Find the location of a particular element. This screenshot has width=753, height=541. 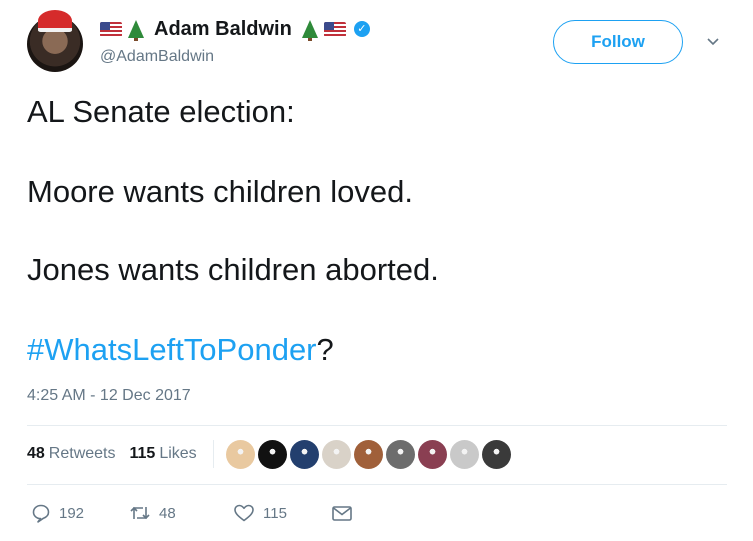

verified-badge-icon: ✓ is located at coordinates (361, 29).